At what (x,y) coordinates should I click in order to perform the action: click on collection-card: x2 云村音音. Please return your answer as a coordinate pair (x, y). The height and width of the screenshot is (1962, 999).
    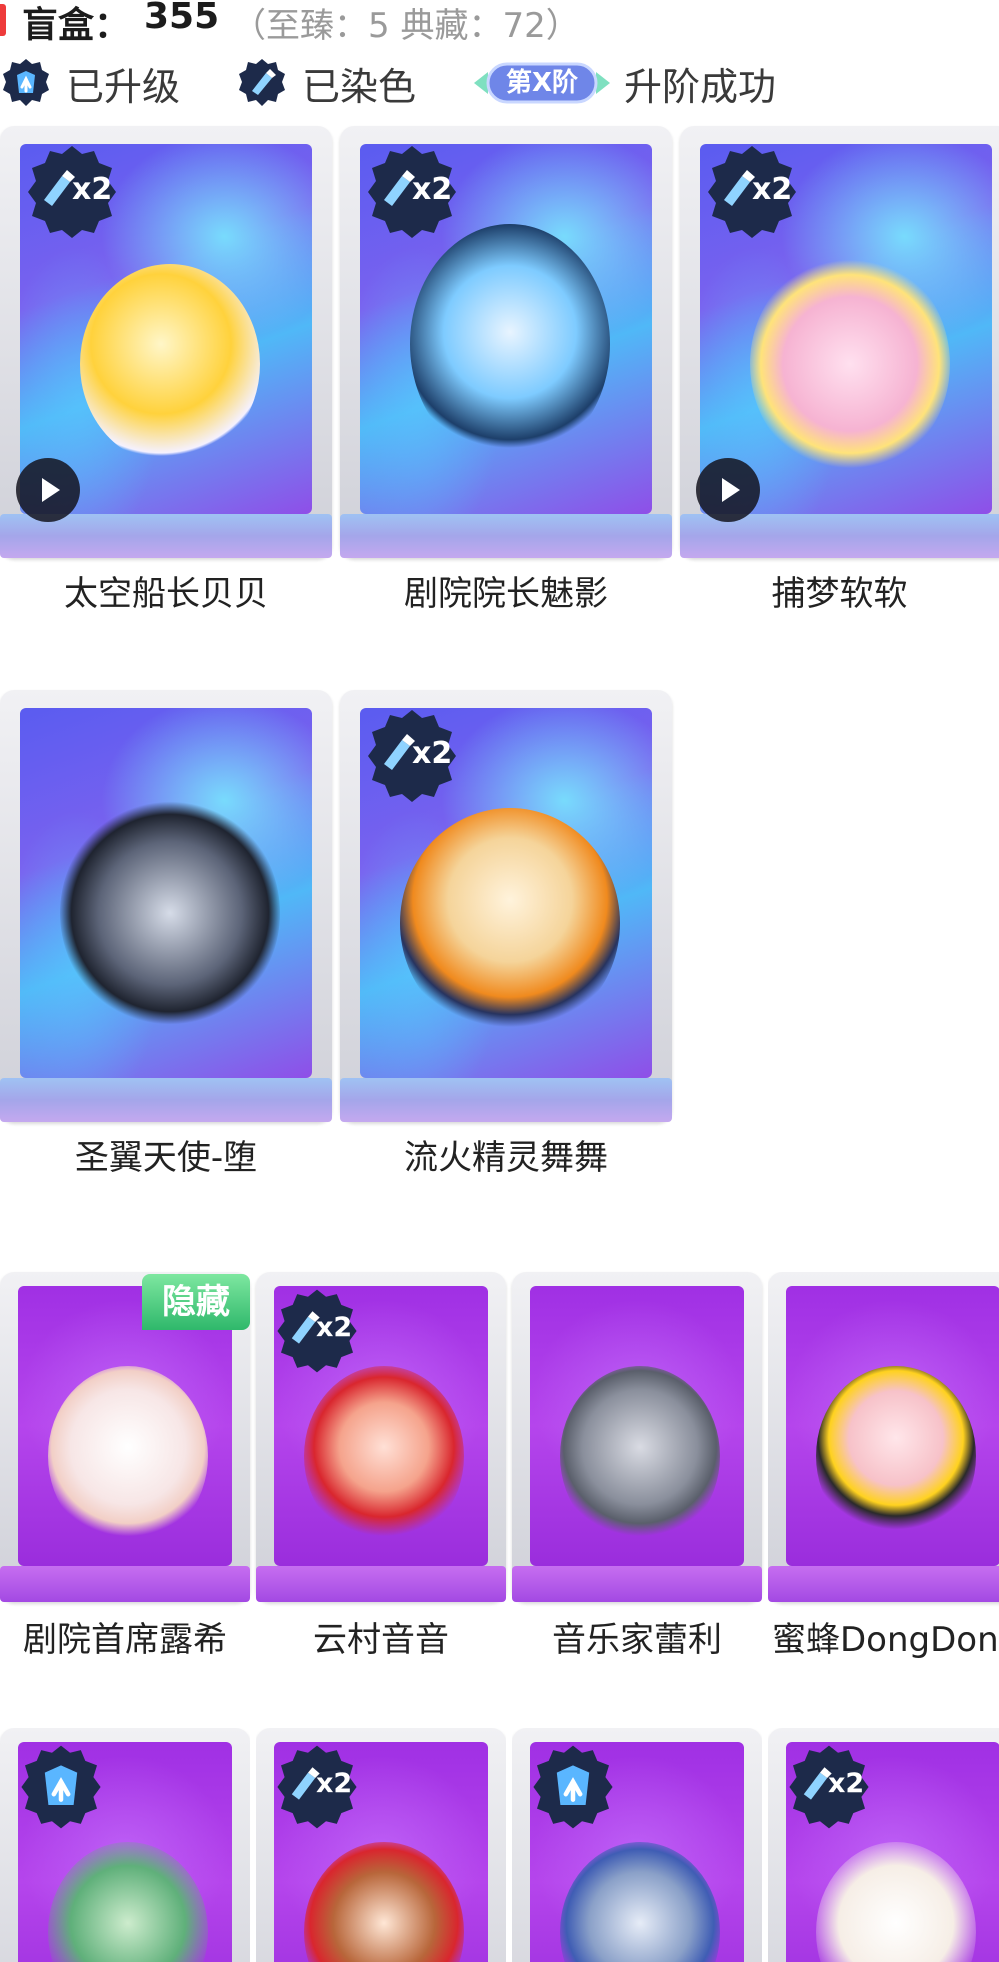
    Looking at the image, I should click on (381, 1472).